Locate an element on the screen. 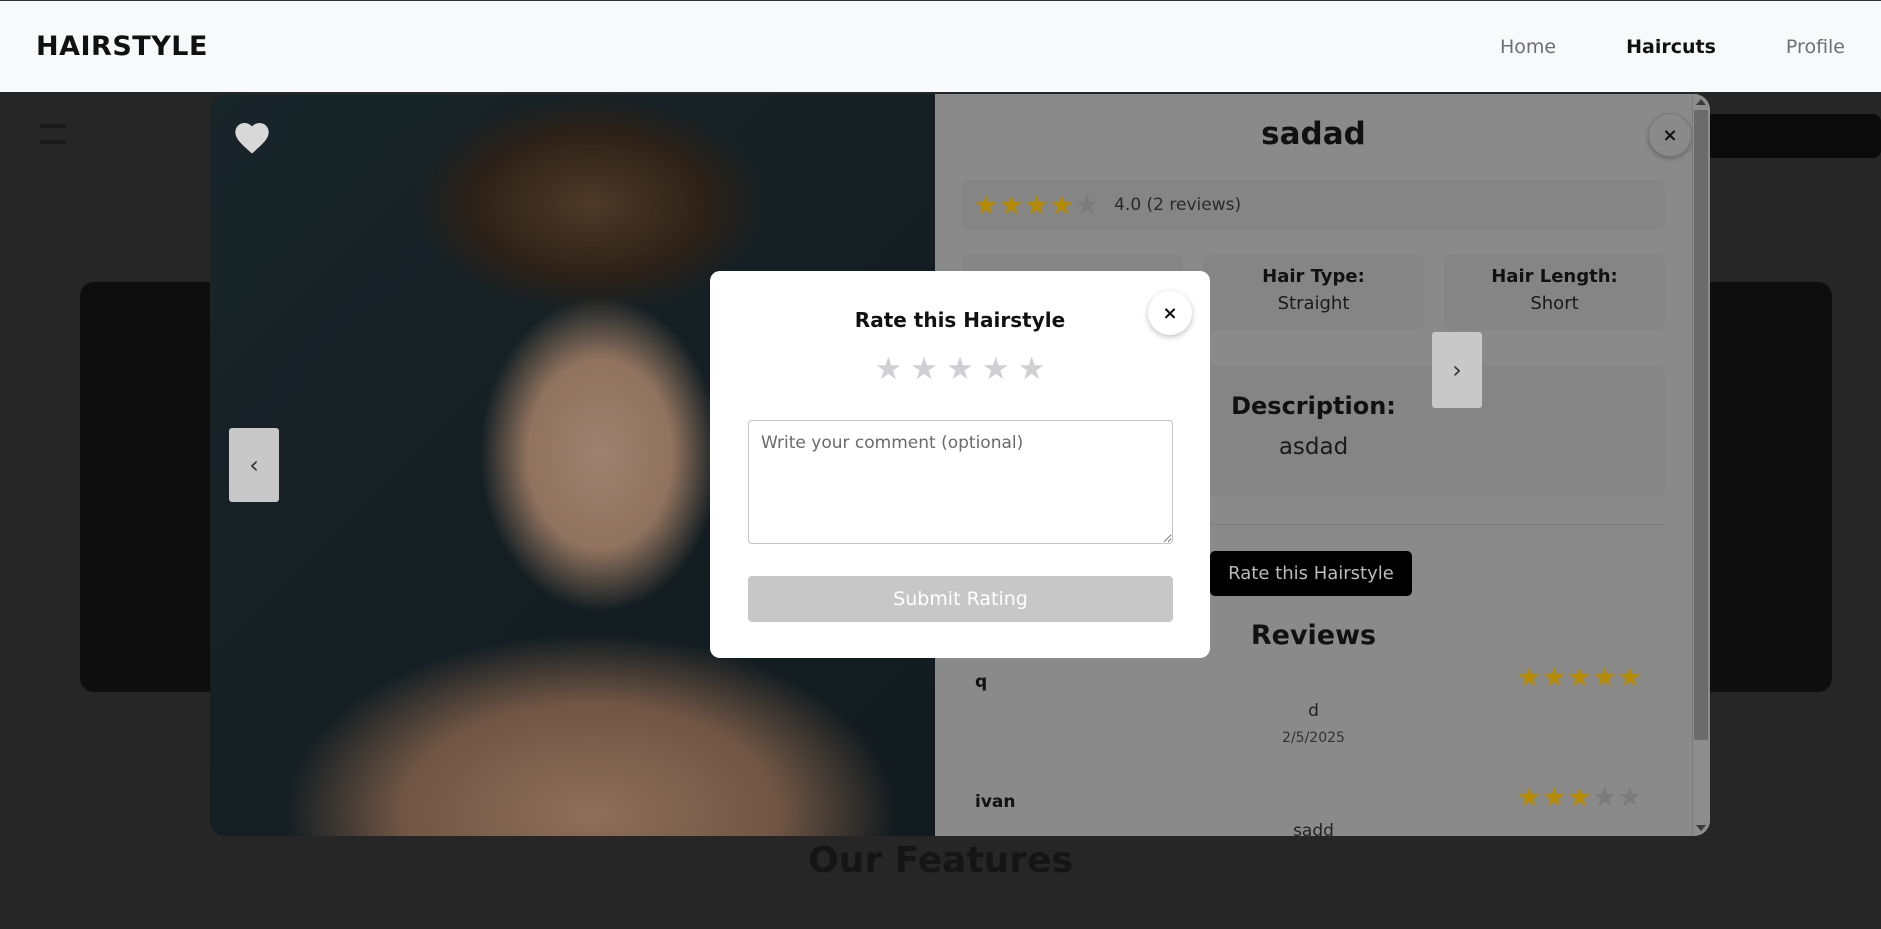  close-dialog-button: × is located at coordinates (1170, 313).